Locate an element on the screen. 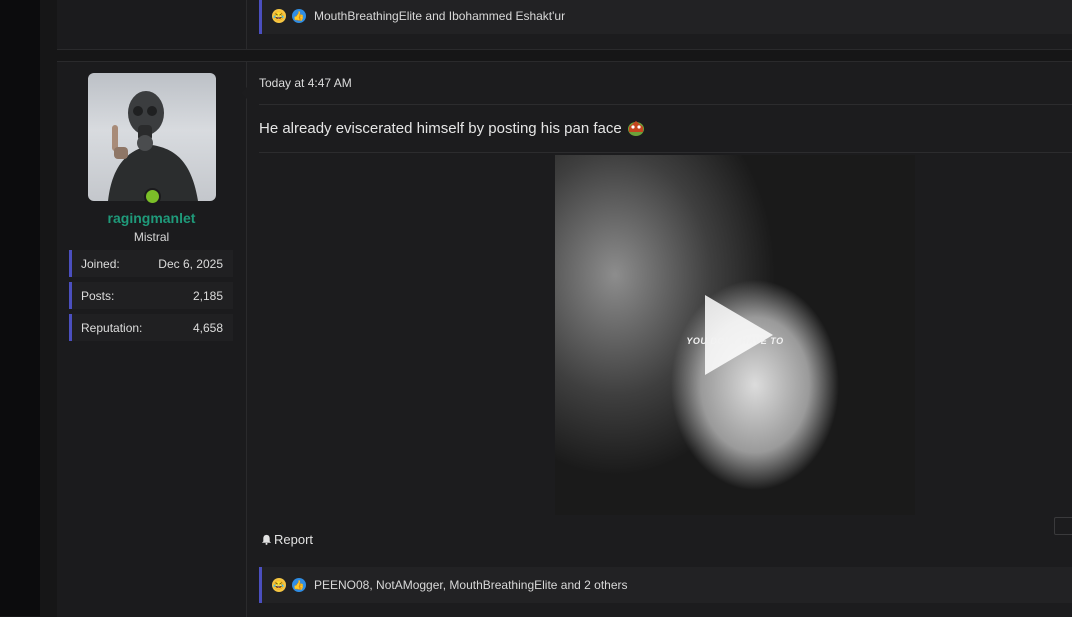  stat-value: 2,185 is located at coordinates (207, 295).